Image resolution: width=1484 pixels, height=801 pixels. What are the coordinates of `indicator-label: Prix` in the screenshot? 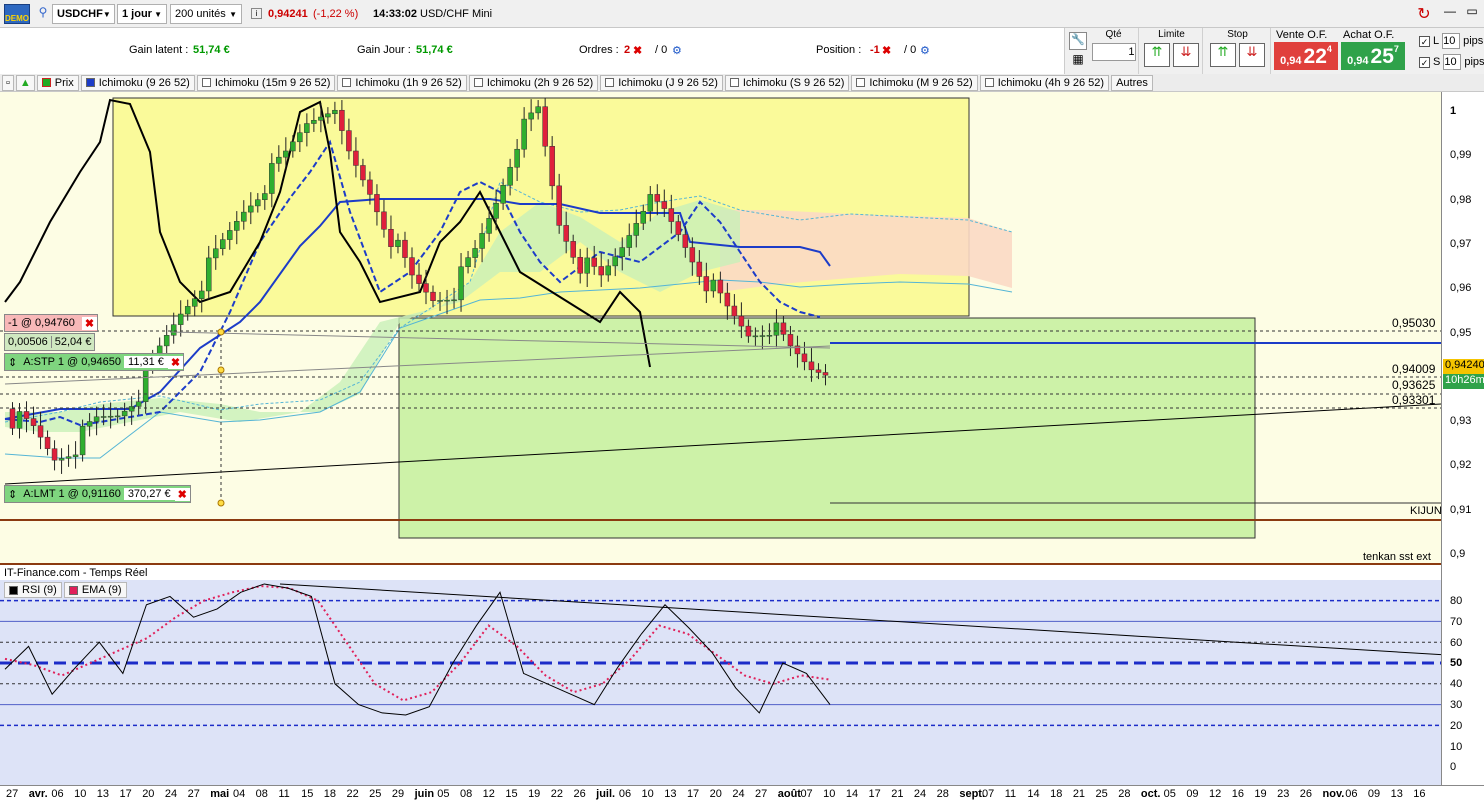 It's located at (64, 82).